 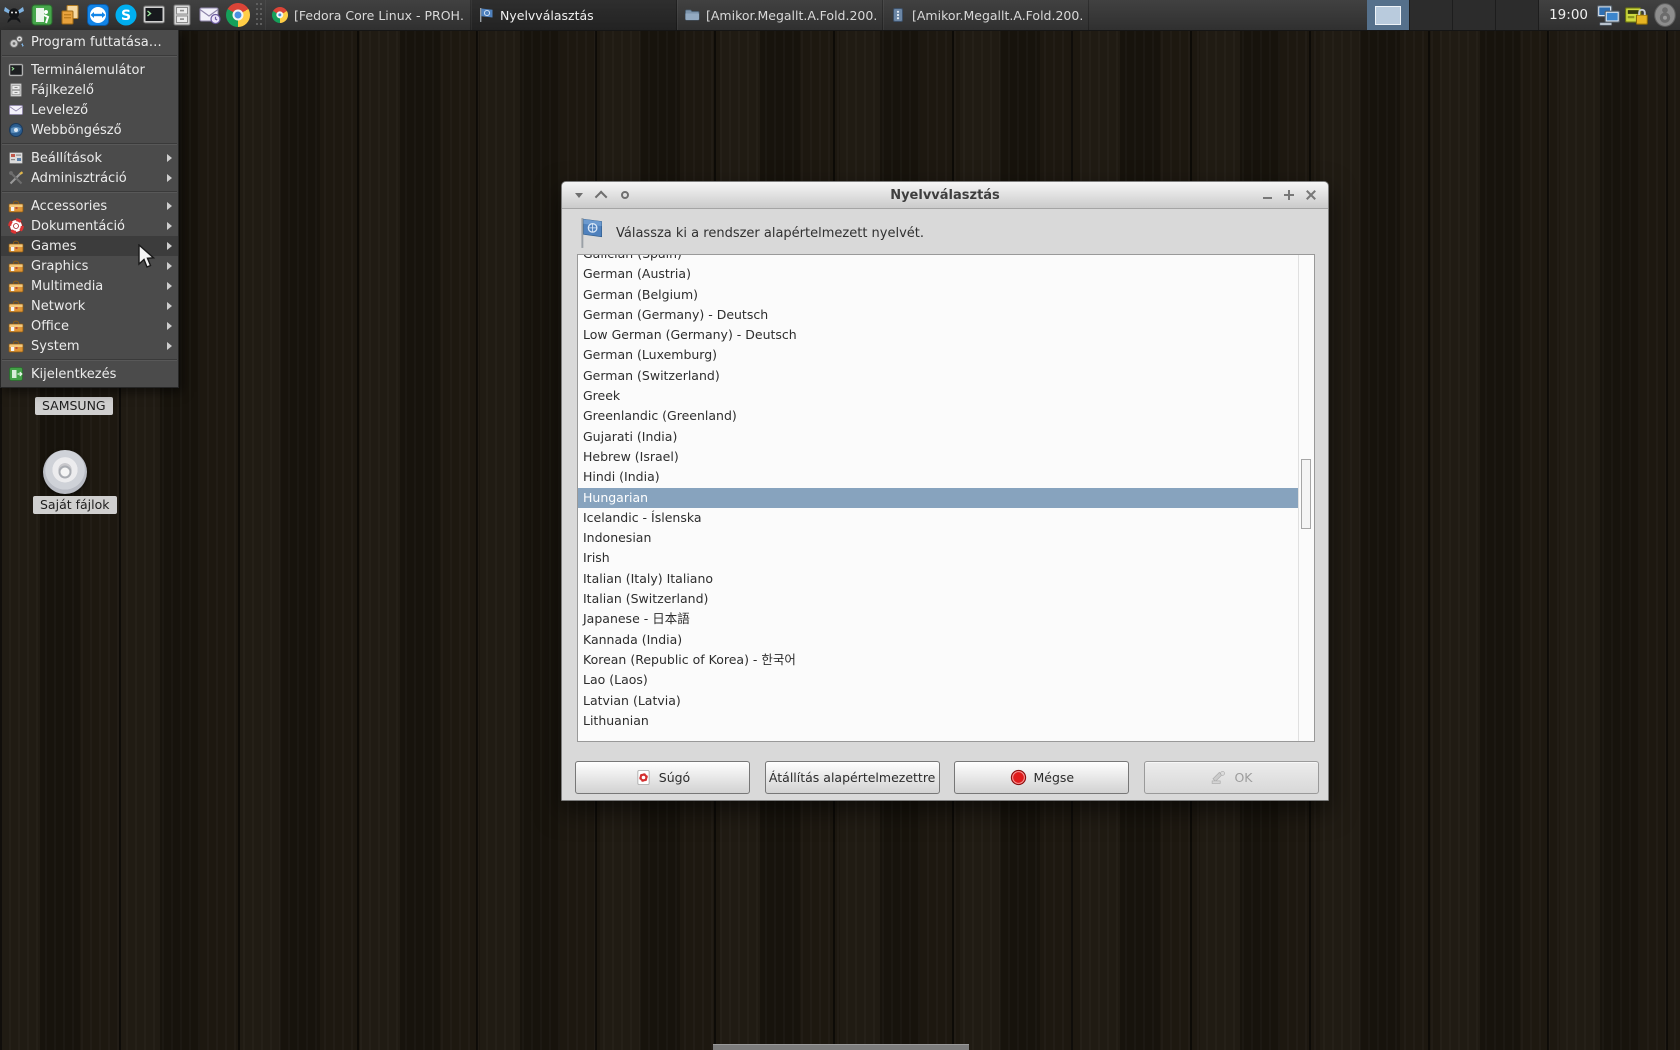 What do you see at coordinates (16, 374) in the screenshot?
I see `logout-icon` at bounding box center [16, 374].